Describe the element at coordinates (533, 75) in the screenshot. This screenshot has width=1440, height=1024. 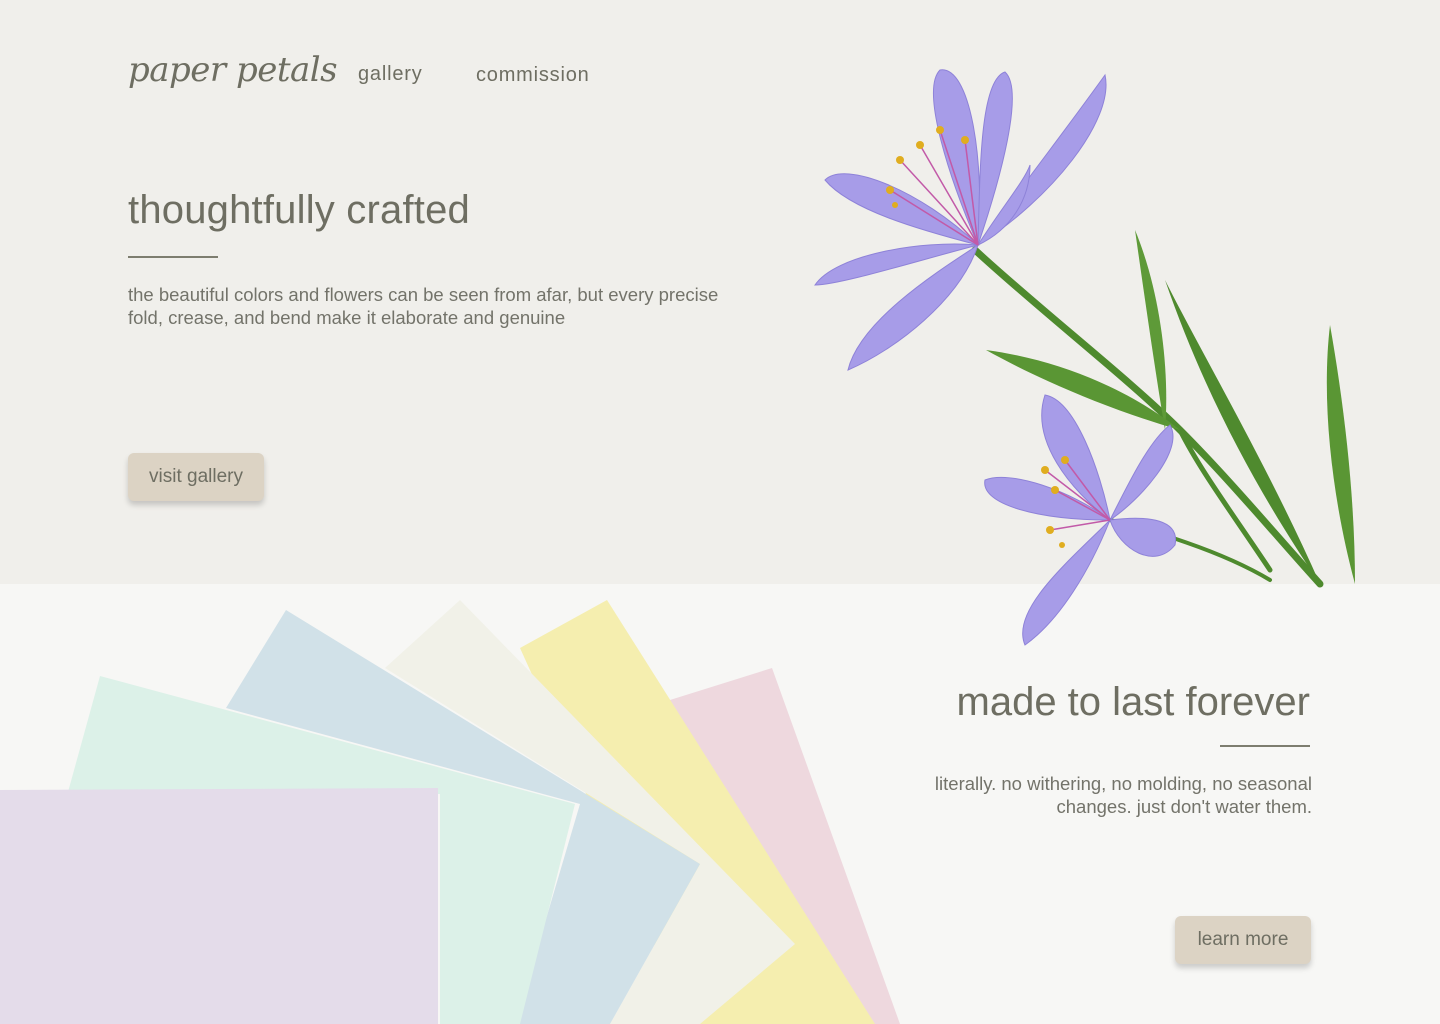
I see `nav-commission-link: commission` at that location.